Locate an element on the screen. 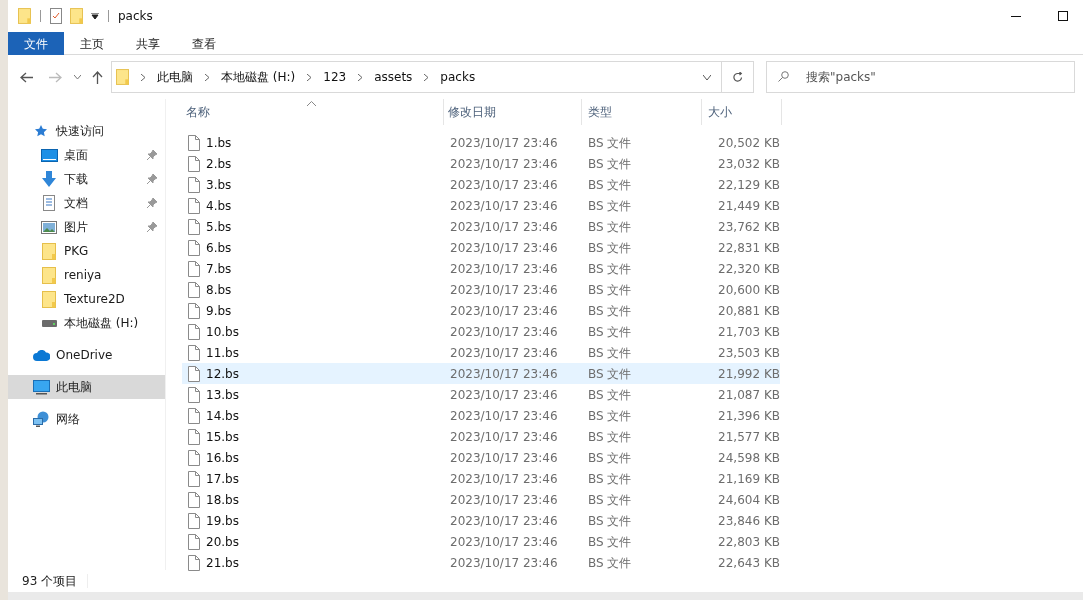 This screenshot has height=600, width=1083. file-name: 19.bs is located at coordinates (222, 521).